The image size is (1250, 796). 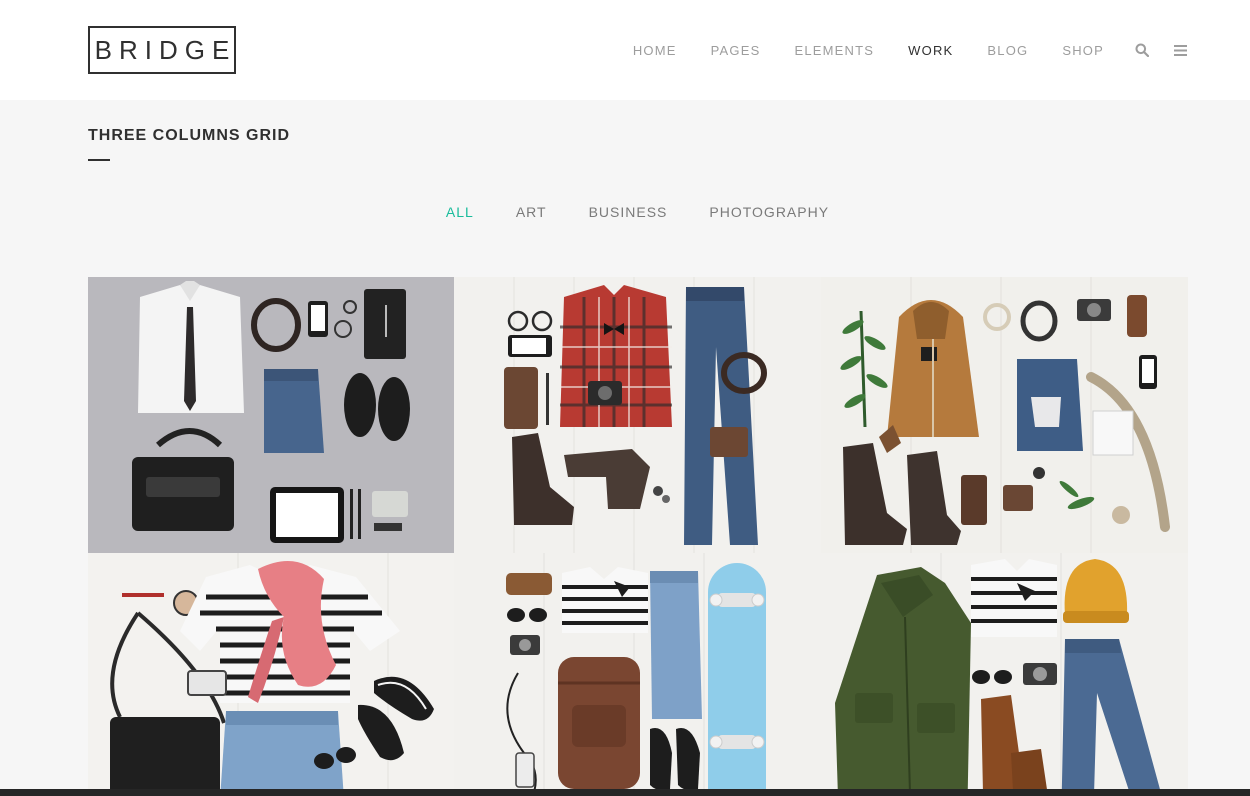 I want to click on portfolio-filter: ALL ART BUSINESS PHOTOGRAPHY, so click(x=625, y=212).